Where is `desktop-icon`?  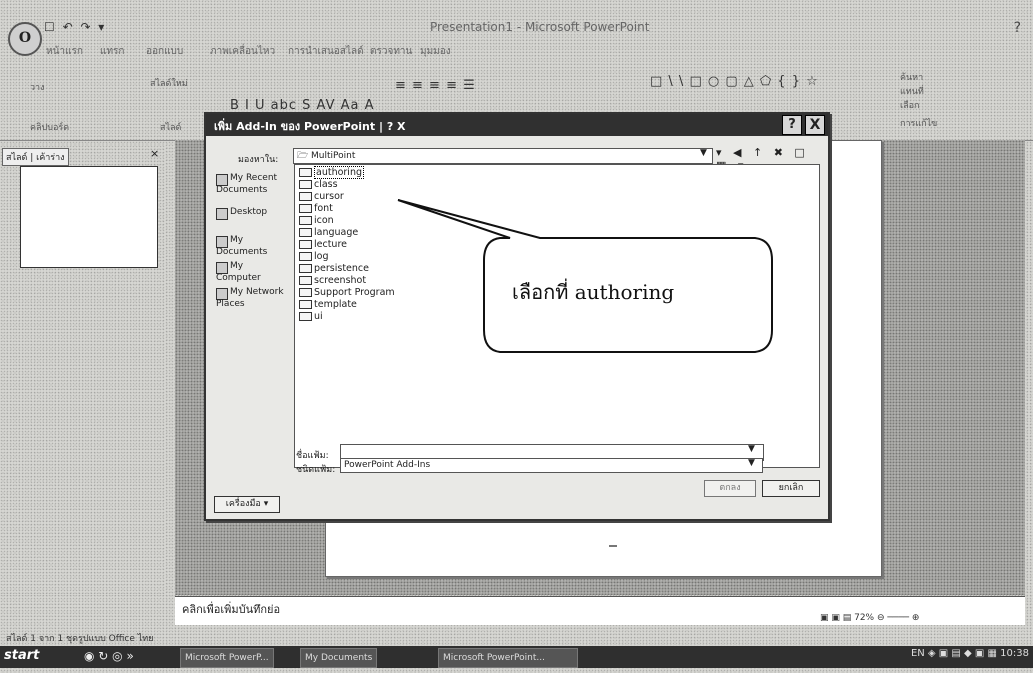 desktop-icon is located at coordinates (222, 214).